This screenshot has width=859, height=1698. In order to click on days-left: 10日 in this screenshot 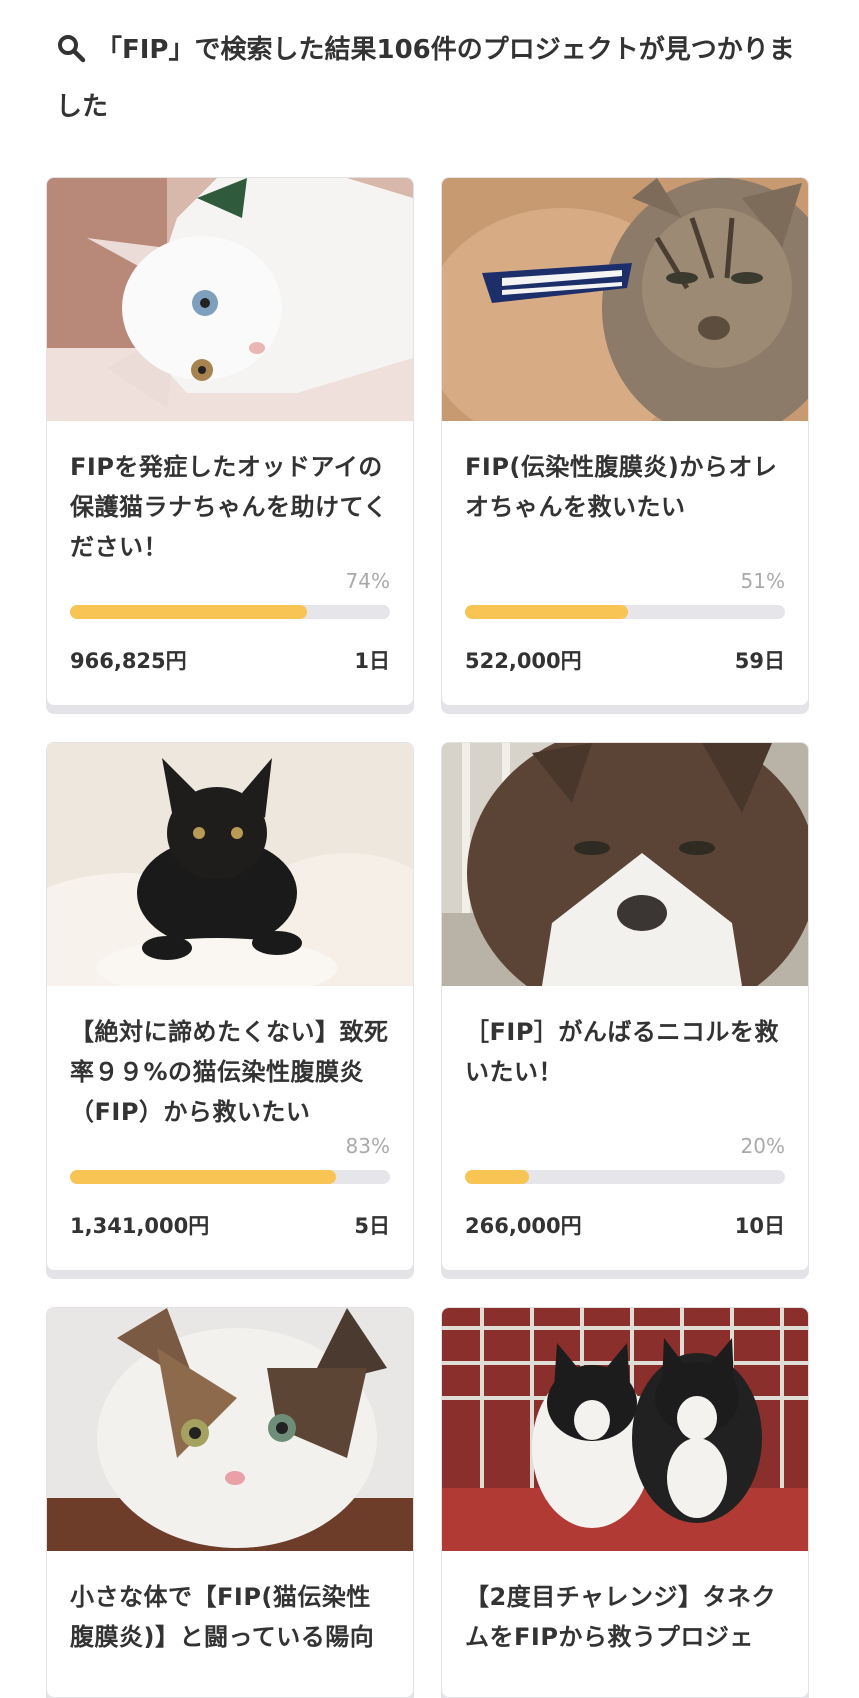, I will do `click(759, 1226)`.